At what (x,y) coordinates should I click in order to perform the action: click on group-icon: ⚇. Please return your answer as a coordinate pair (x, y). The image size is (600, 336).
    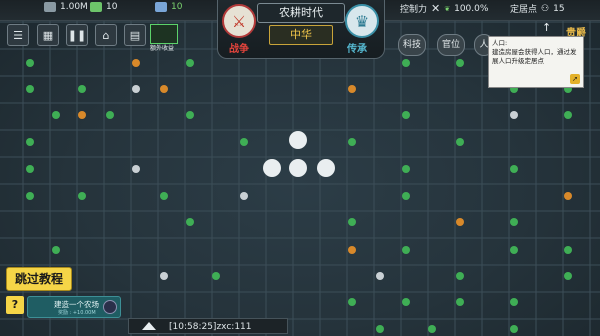
    Looking at the image, I should click on (545, 8).